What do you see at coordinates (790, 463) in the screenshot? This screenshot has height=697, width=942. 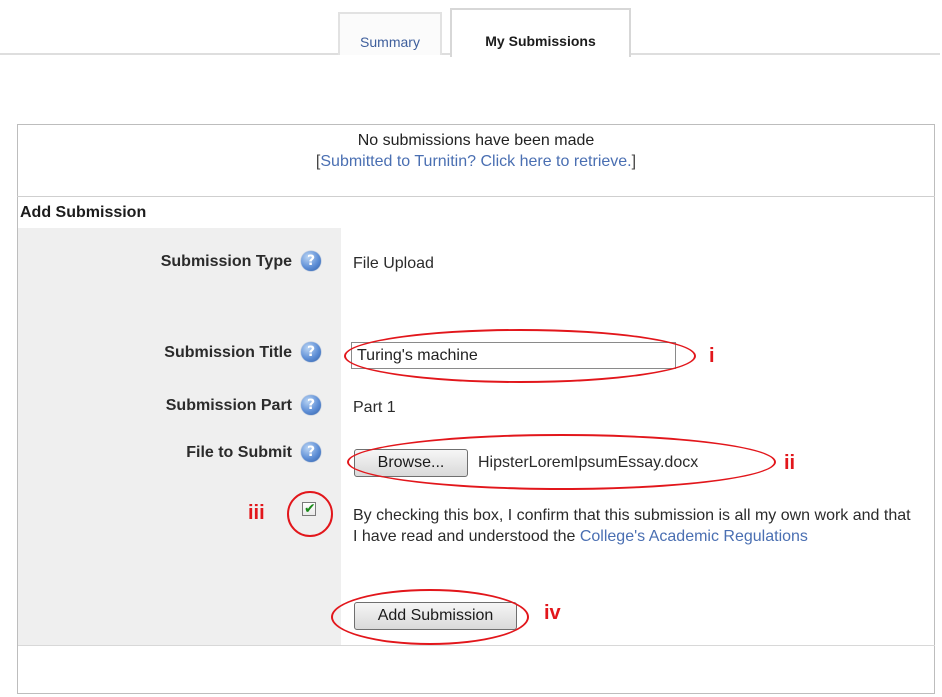 I see `annotation-label-ii: ii` at bounding box center [790, 463].